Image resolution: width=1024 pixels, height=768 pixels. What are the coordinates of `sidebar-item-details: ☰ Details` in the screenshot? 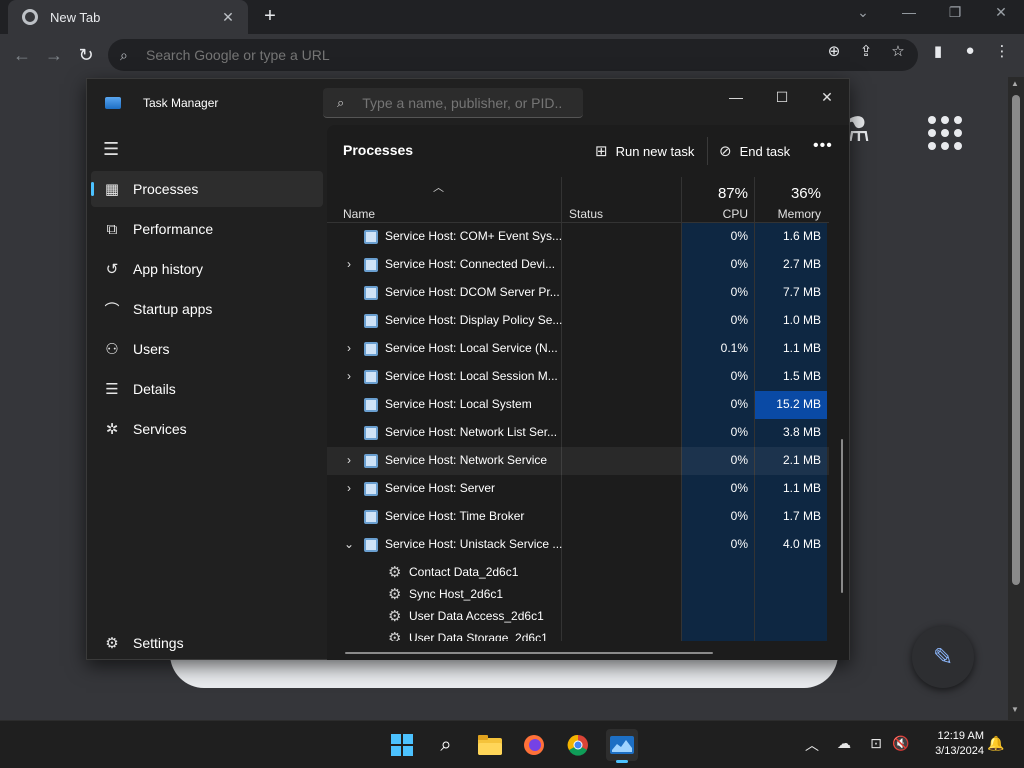 It's located at (207, 389).